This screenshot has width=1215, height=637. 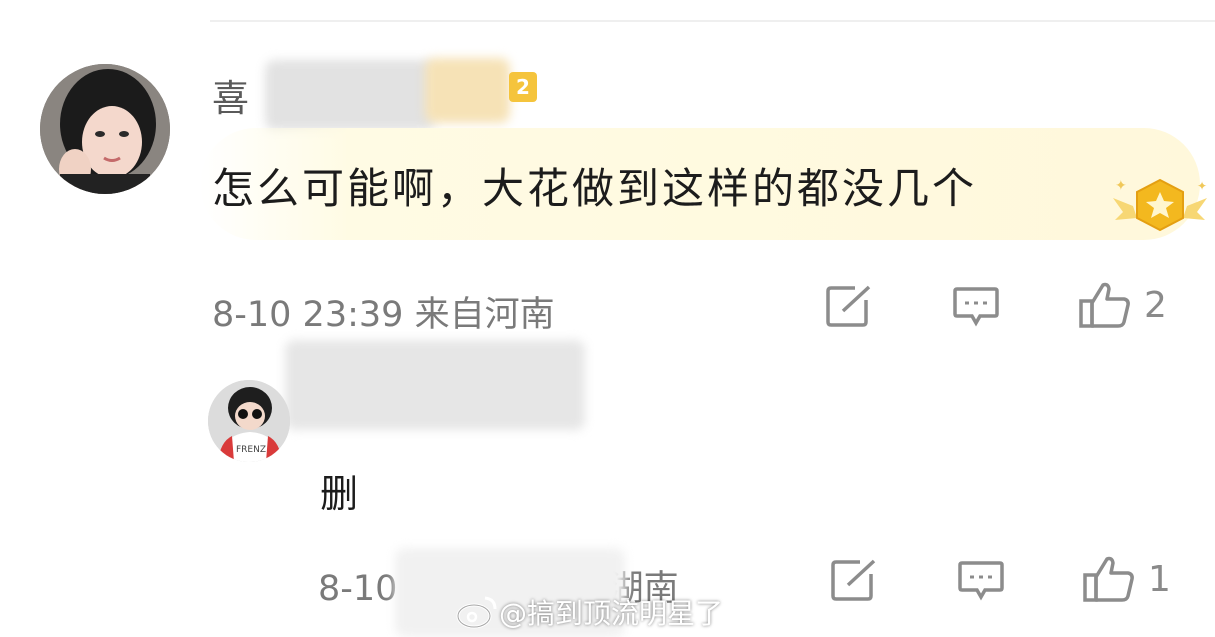 I want to click on redacted-reply-username, so click(x=435, y=385).